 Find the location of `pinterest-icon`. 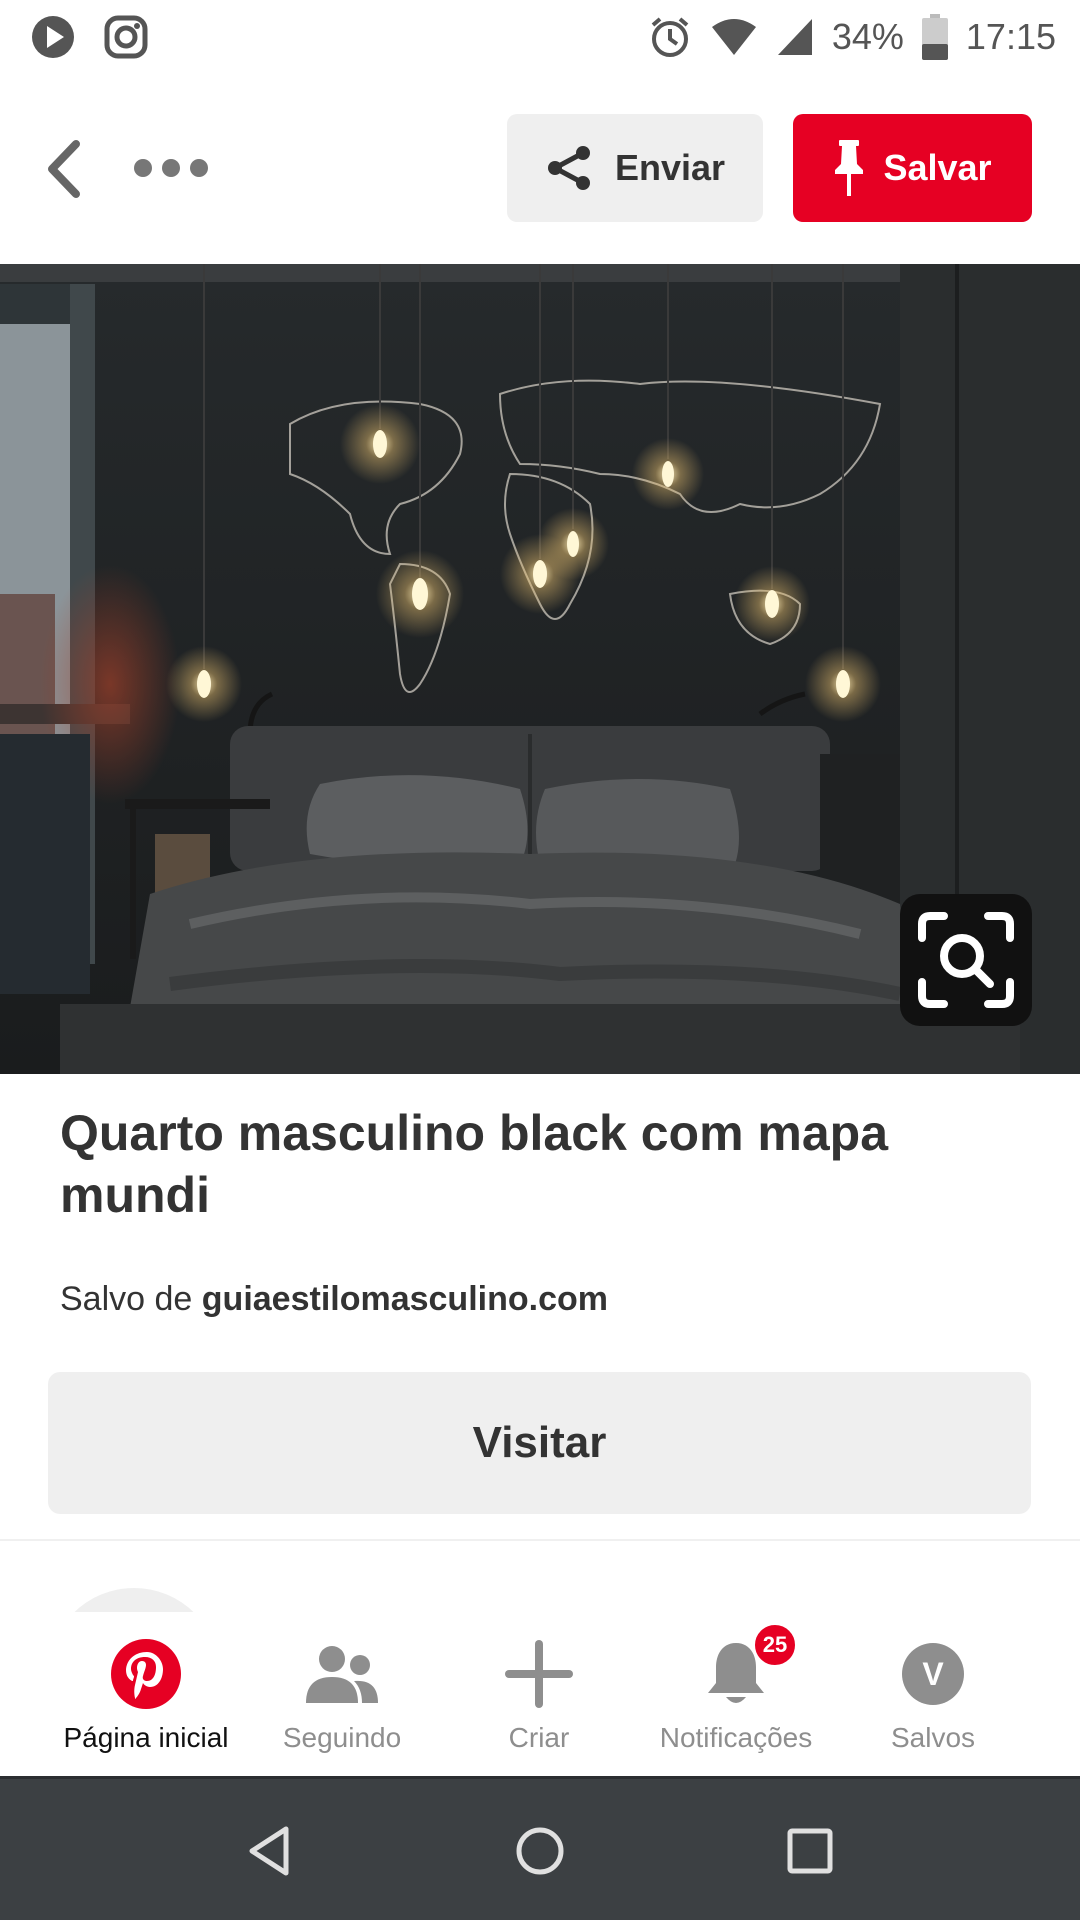

pinterest-icon is located at coordinates (146, 1674).